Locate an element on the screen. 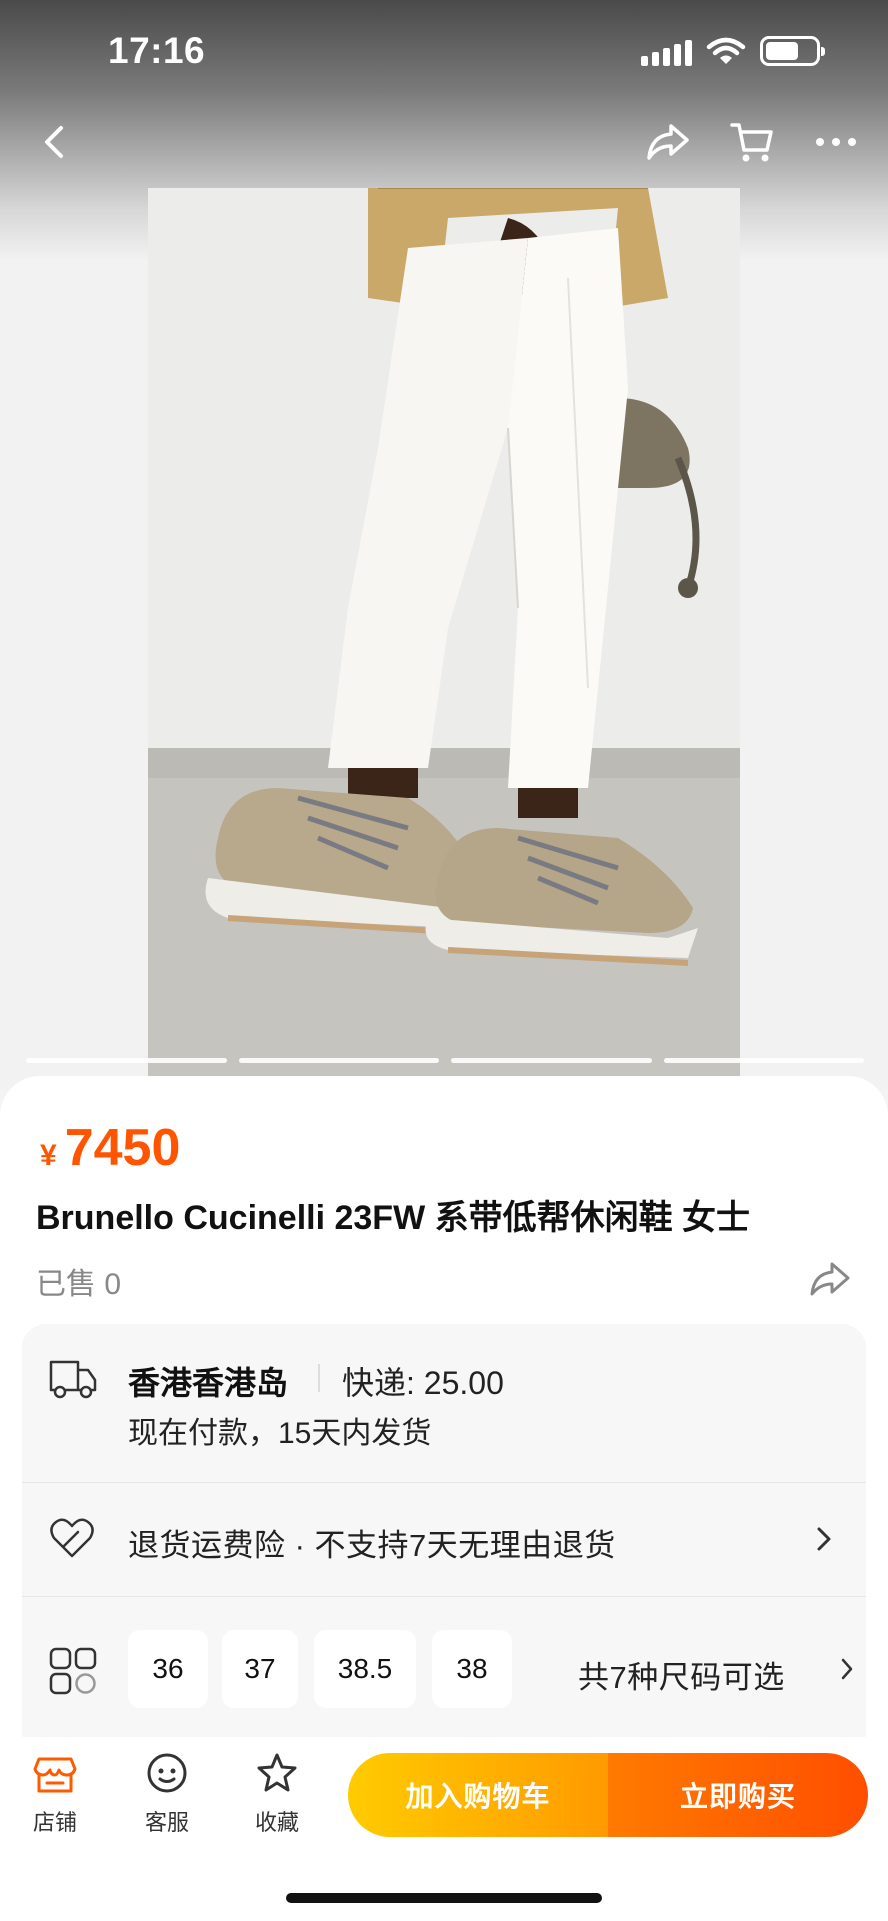 Image resolution: width=888 pixels, height=1921 pixels. tab-service-label: 客服 is located at coordinates (166, 1822).